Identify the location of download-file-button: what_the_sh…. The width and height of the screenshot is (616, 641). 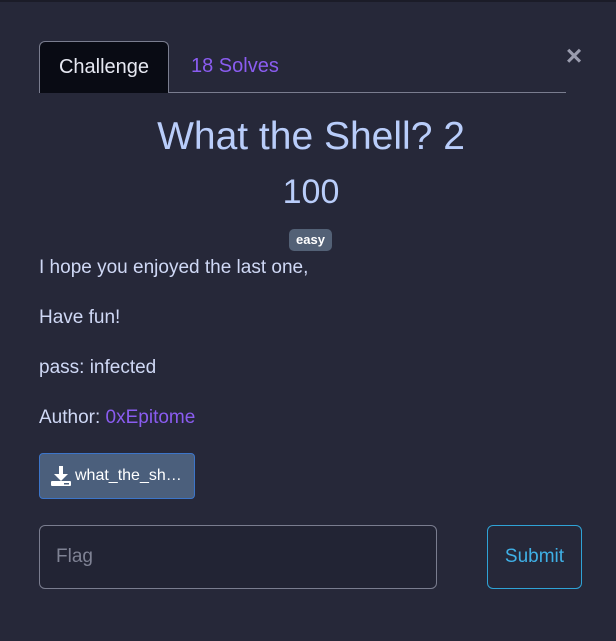
(117, 476).